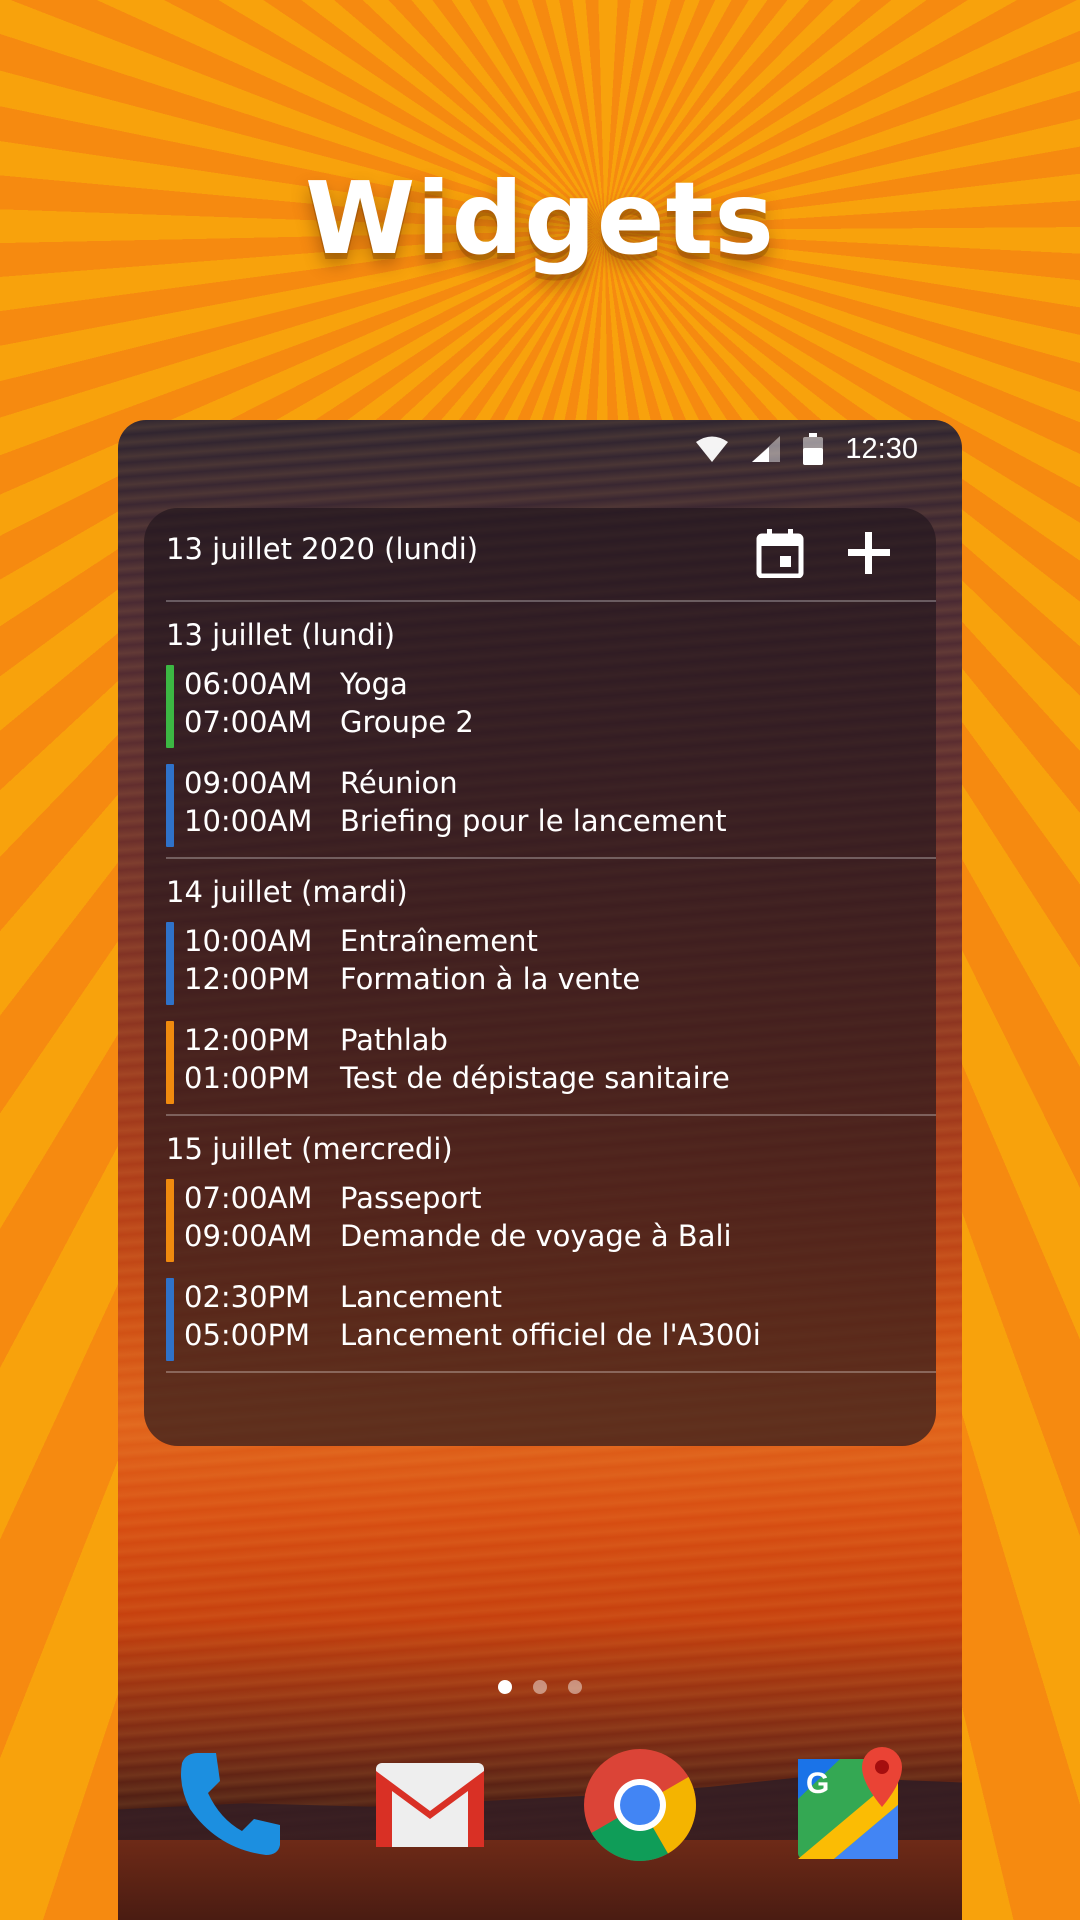  What do you see at coordinates (247, 1040) in the screenshot?
I see `event-start-time: 12:00PM` at bounding box center [247, 1040].